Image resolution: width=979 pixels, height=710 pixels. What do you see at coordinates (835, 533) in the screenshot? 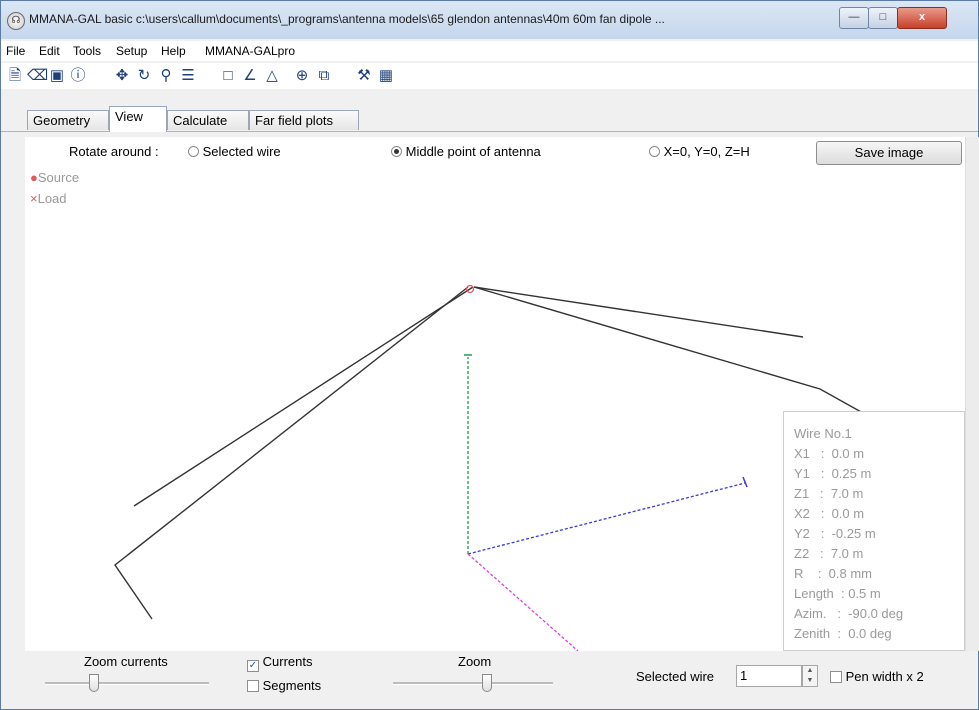
I see `wire-info-line: Y2 : -0.25 m` at bounding box center [835, 533].